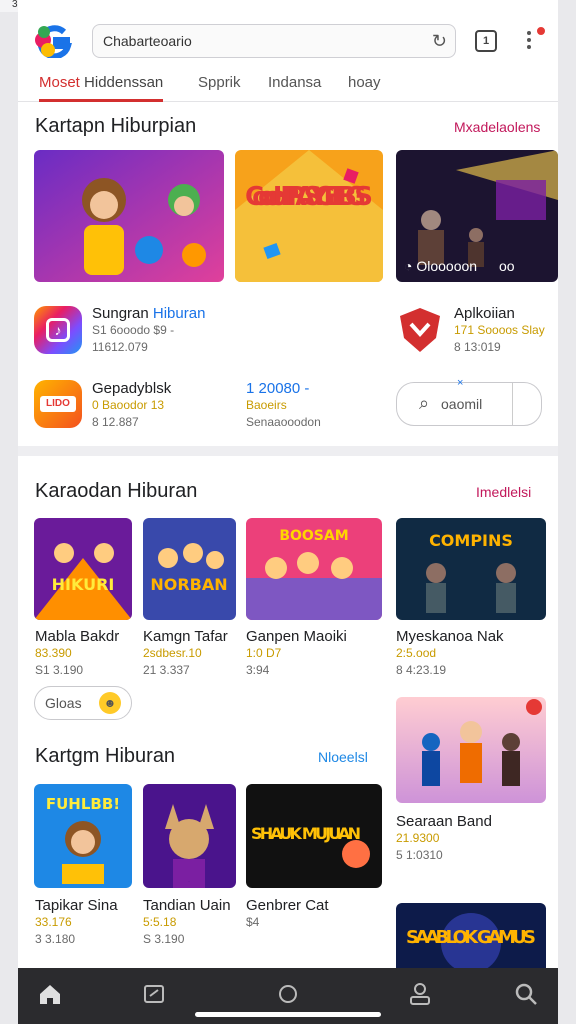  I want to click on app-info: Gepadyblsk 0 Baoodor 13 8 12.887, so click(131, 405).